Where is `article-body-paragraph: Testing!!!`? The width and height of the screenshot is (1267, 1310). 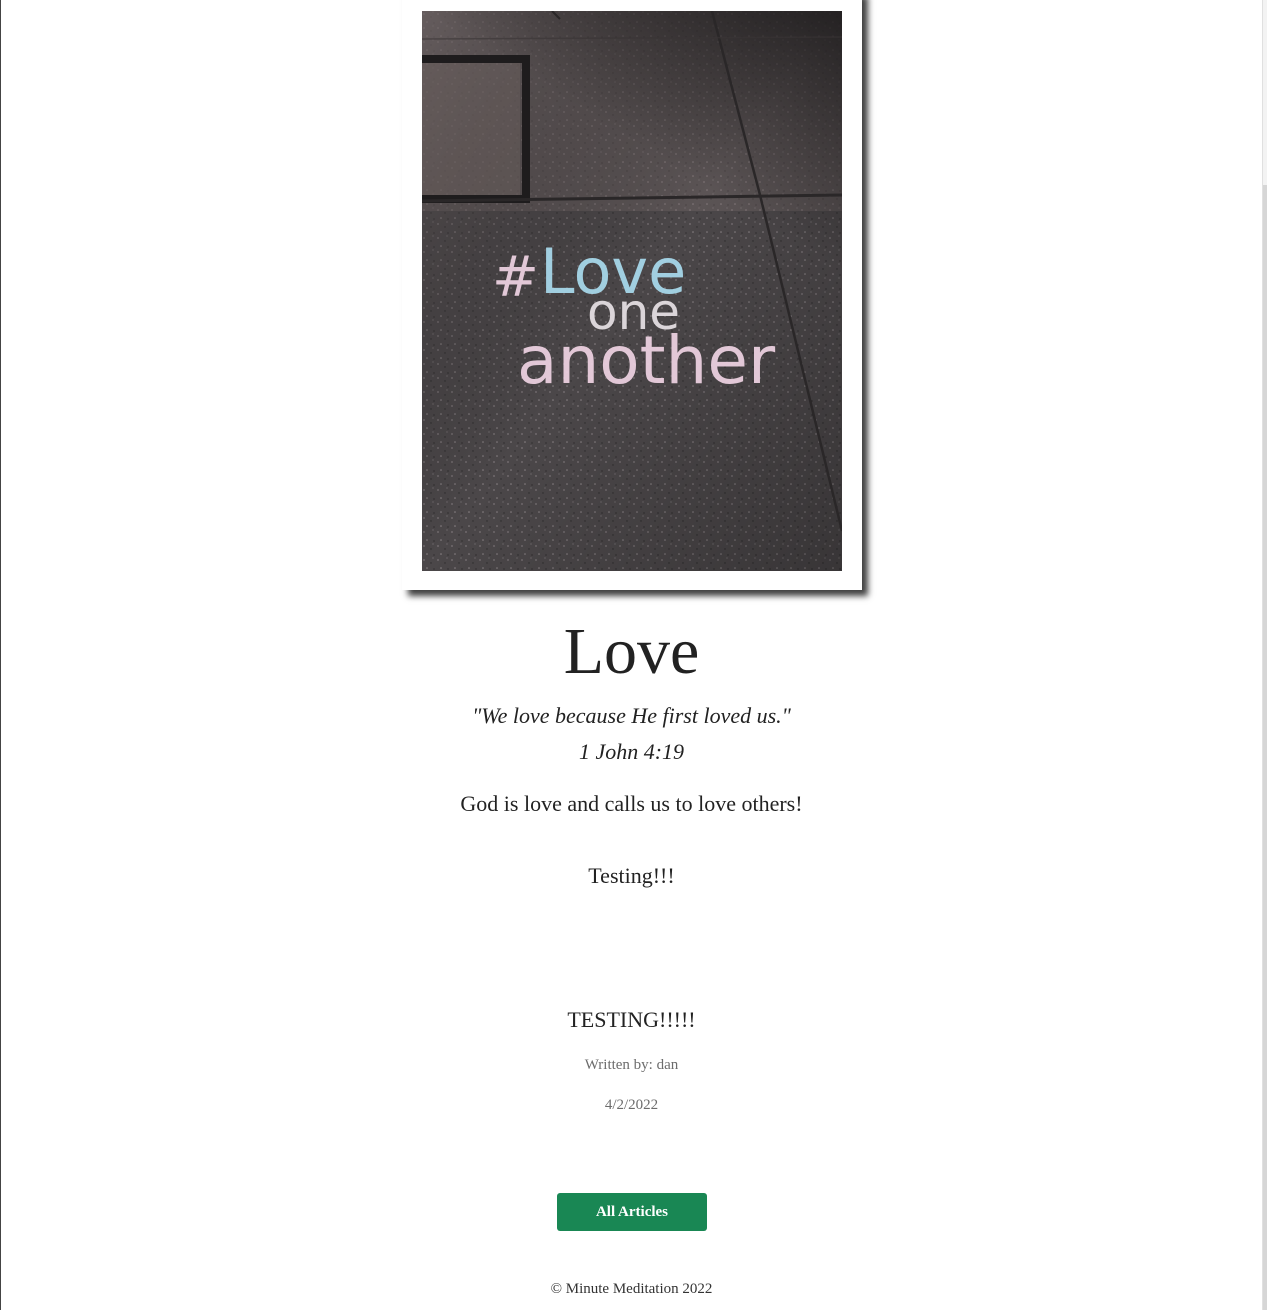
article-body-paragraph: Testing!!! is located at coordinates (631, 875).